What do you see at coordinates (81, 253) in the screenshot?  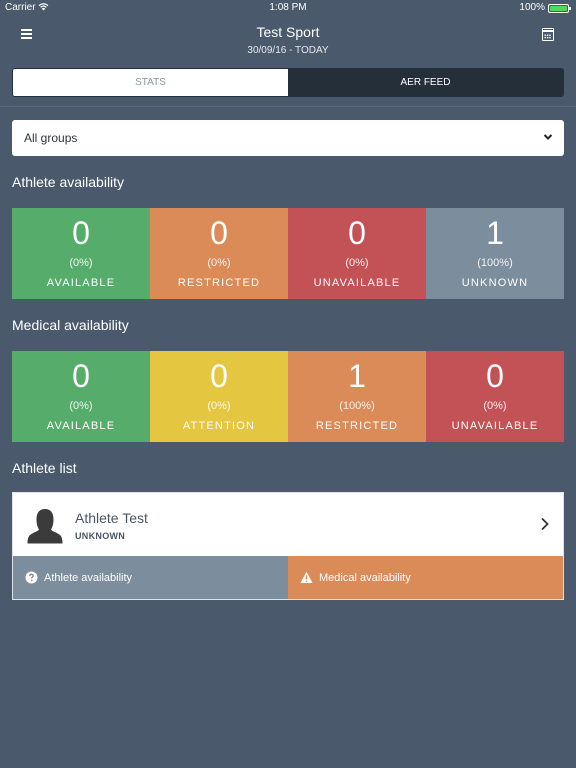 I see `athlete-available-tile: 0 (0%) AVAILABLE` at bounding box center [81, 253].